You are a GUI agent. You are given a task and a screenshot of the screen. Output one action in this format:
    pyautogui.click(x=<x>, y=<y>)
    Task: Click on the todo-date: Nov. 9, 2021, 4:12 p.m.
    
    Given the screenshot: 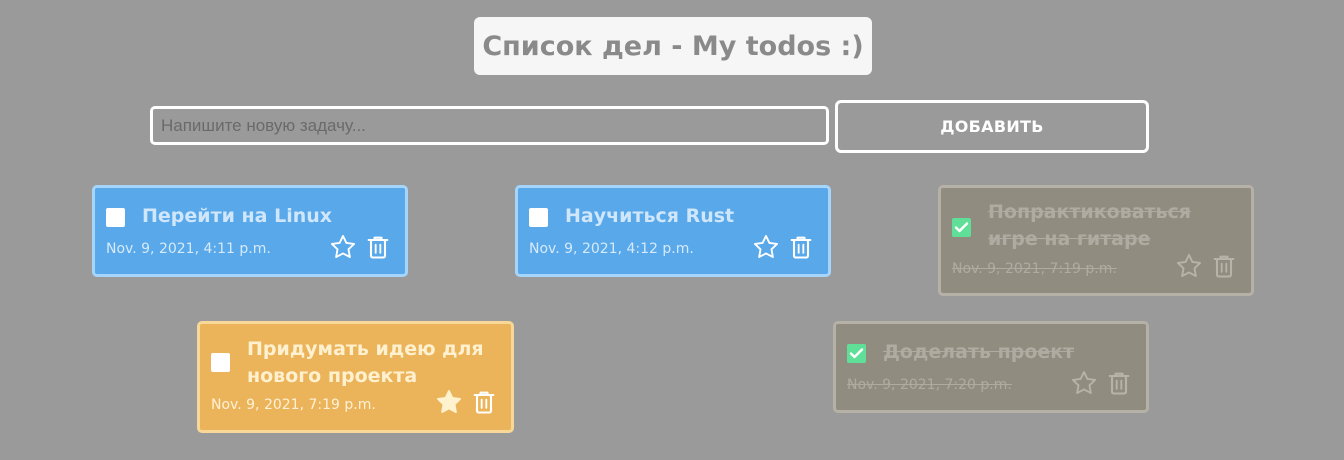 What is the action you would take?
    pyautogui.click(x=611, y=249)
    